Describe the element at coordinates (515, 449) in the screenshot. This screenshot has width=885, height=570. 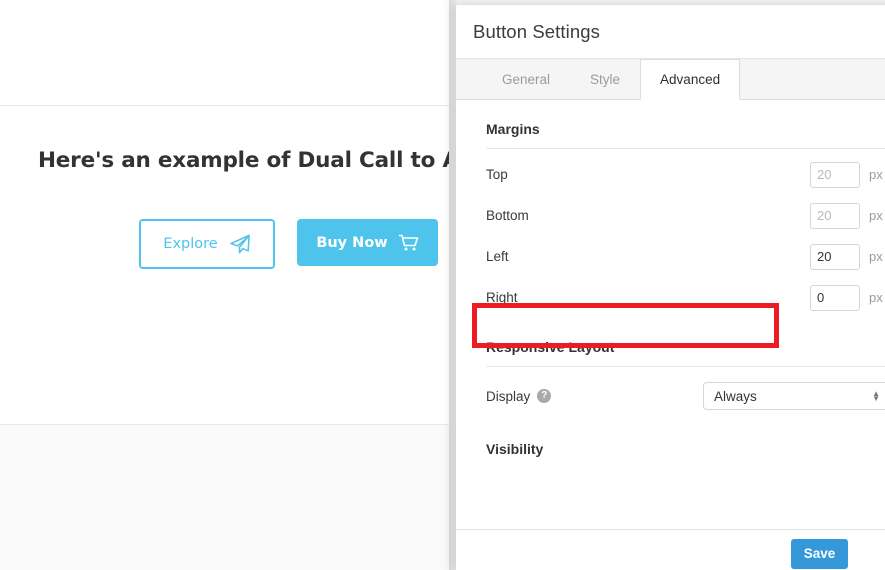
I see `section-title-visibility: Visibility` at that location.